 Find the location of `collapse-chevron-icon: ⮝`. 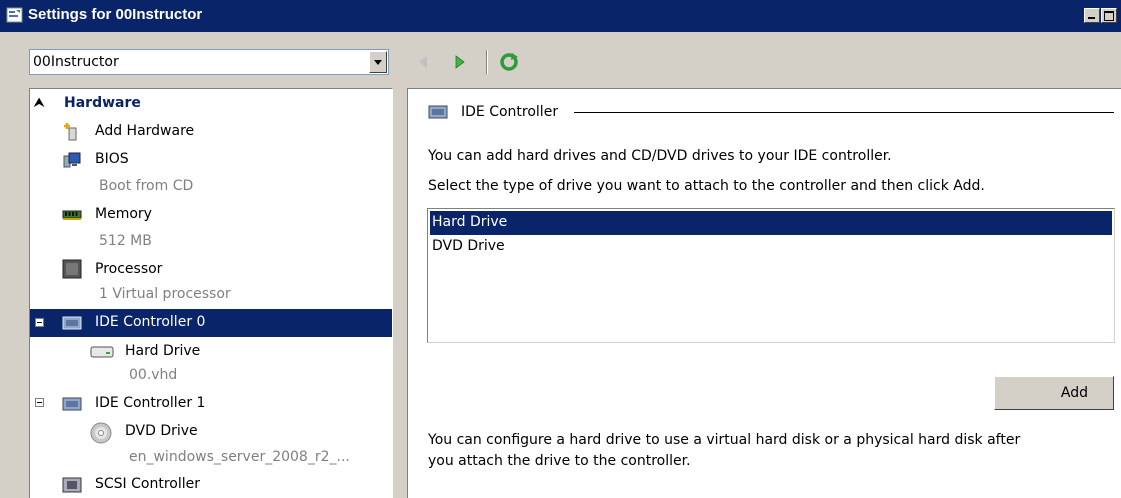

collapse-chevron-icon: ⮝ is located at coordinates (39, 102).